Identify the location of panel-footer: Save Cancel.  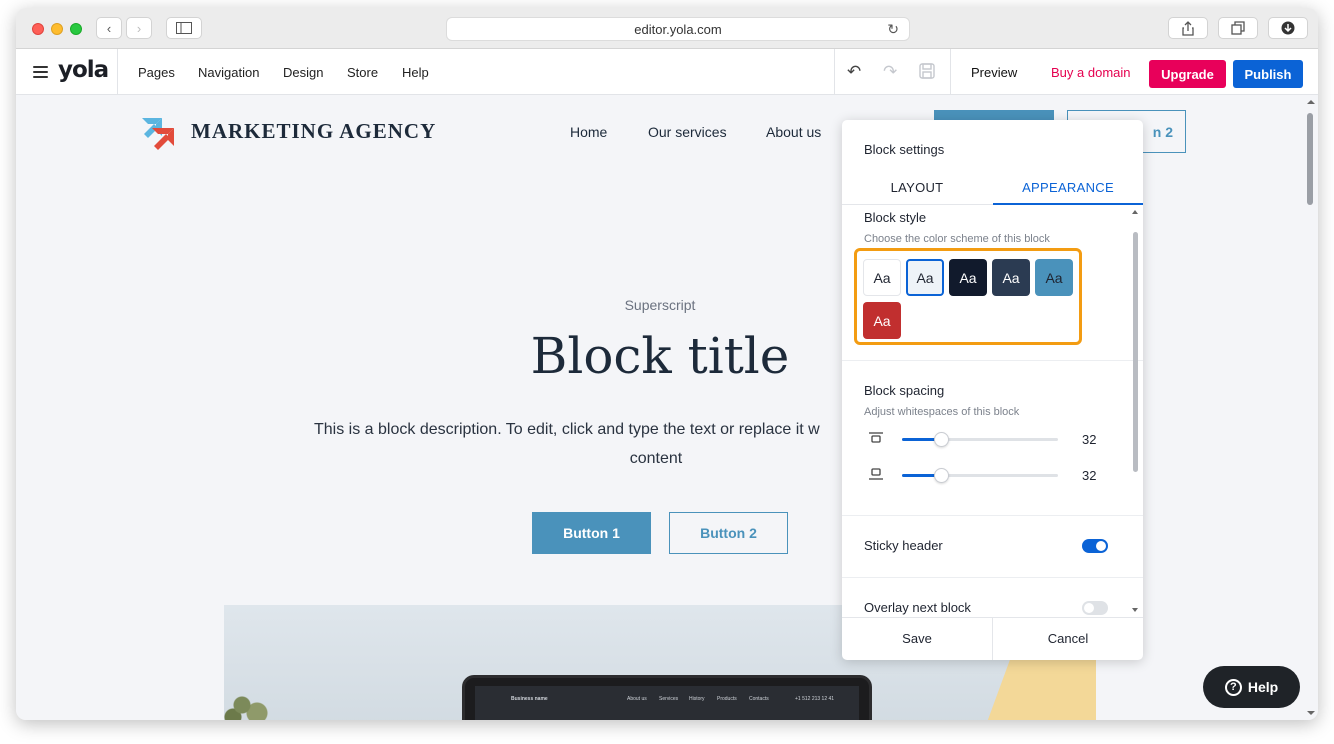
(992, 638).